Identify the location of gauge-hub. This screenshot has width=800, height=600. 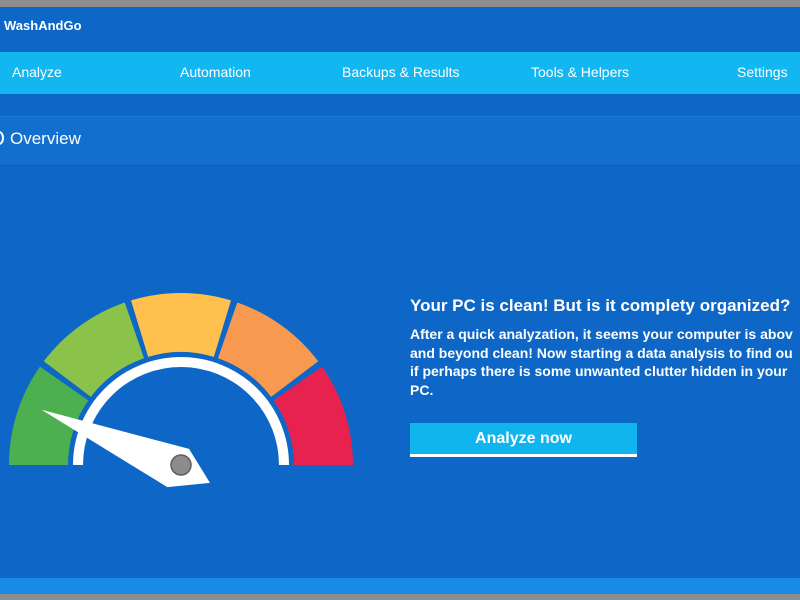
(181, 465).